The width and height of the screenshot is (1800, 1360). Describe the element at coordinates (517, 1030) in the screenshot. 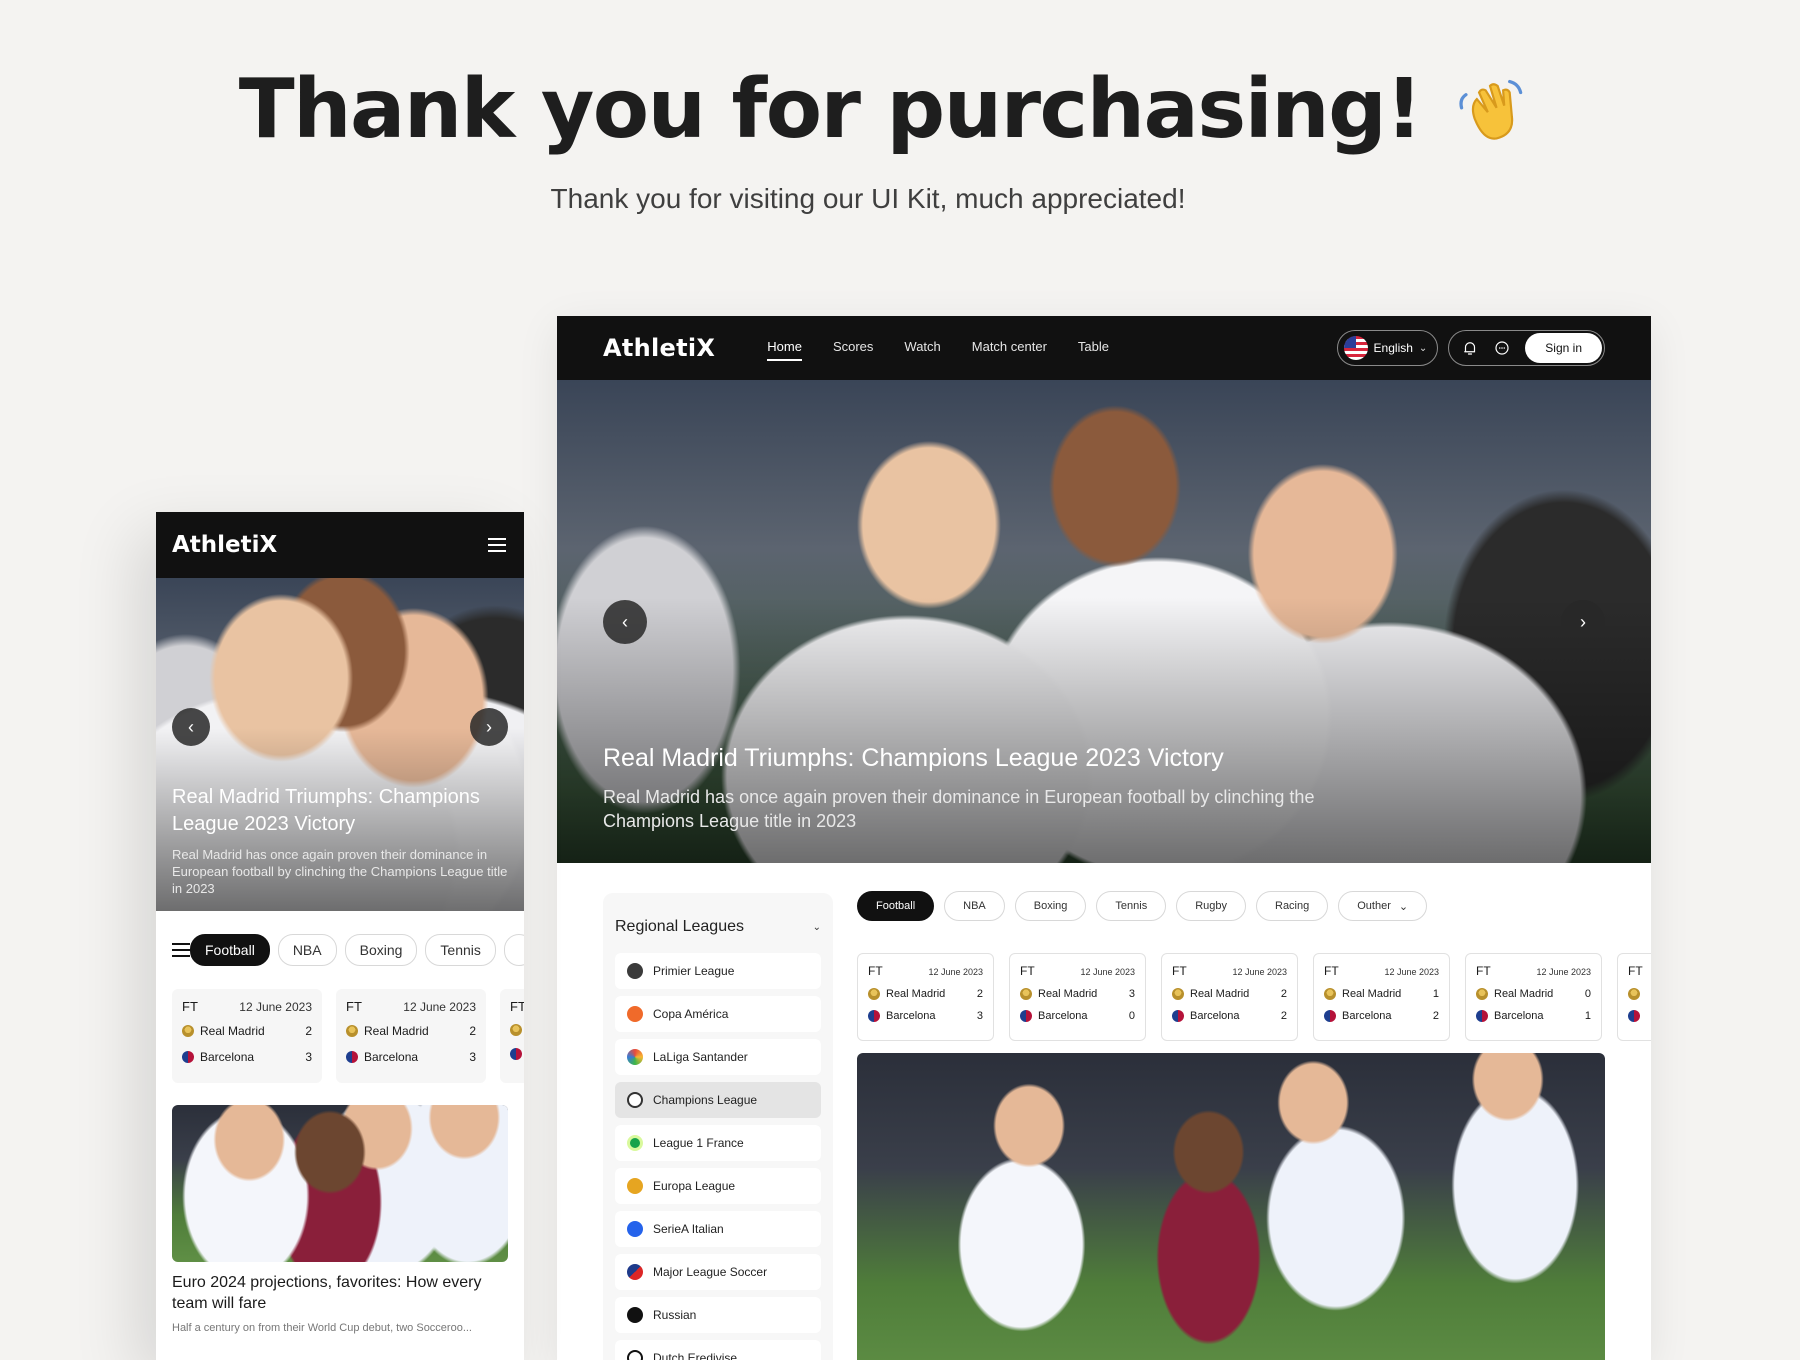

I see `home-team-row` at that location.